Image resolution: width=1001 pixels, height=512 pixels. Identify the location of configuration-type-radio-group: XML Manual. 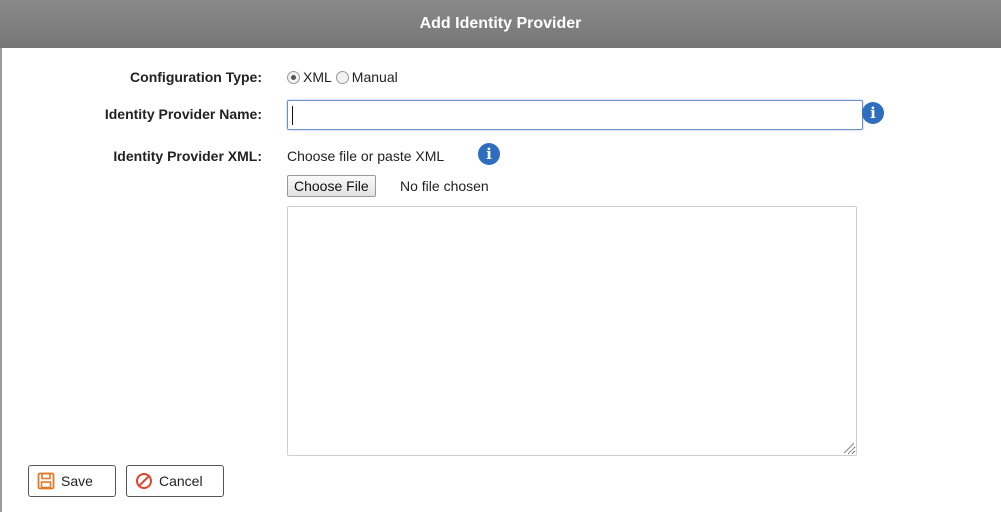
(344, 77).